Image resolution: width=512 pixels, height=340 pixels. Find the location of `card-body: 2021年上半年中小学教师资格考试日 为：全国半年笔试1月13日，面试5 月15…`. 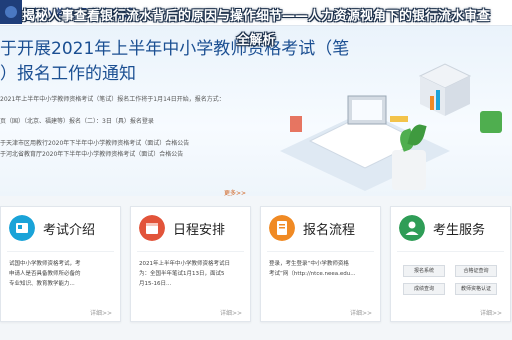

card-body: 2021年上半年中小学教师资格考试日 为：全国半年笔试1月13日，面试5 月15… is located at coordinates (192, 274).